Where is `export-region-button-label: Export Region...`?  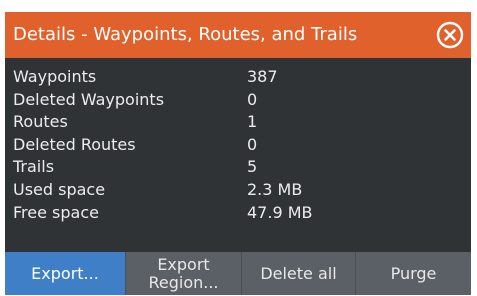 export-region-button-label: Export Region... is located at coordinates (183, 273).